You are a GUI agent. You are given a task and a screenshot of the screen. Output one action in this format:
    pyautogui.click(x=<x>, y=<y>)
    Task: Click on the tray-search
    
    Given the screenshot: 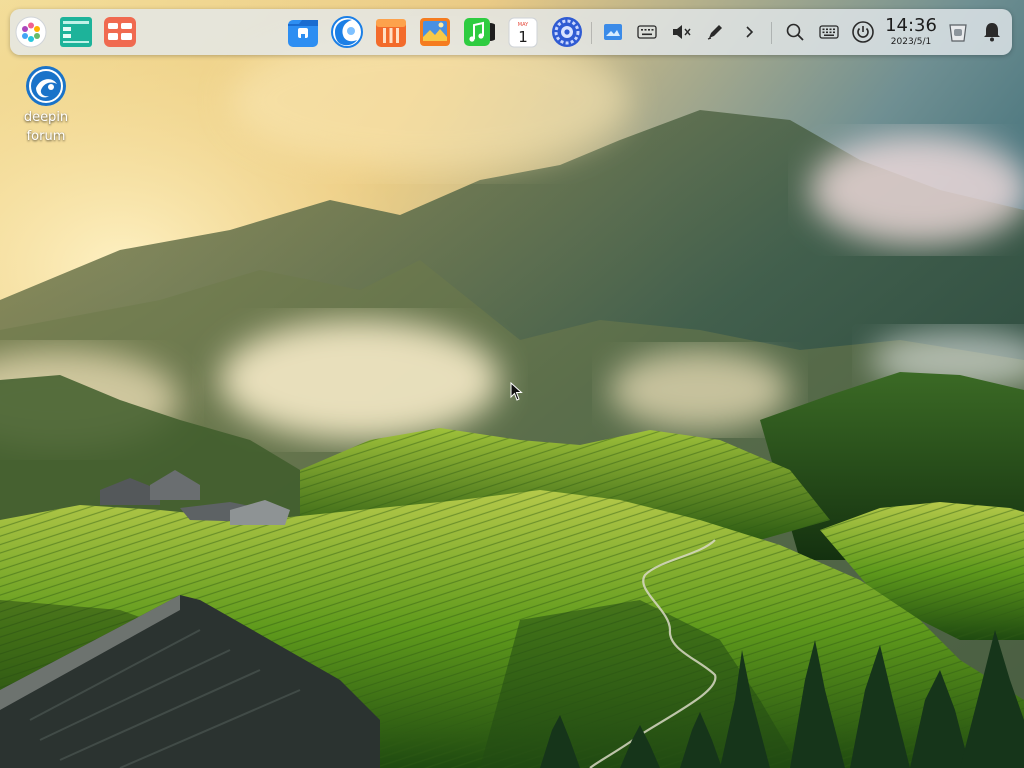 What is the action you would take?
    pyautogui.click(x=795, y=32)
    